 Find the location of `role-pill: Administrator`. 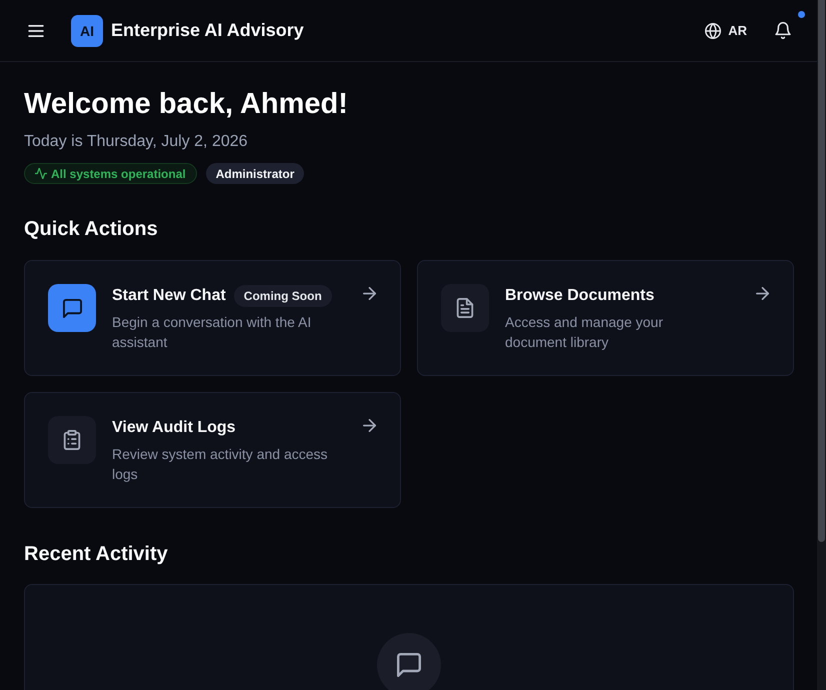

role-pill: Administrator is located at coordinates (255, 173).